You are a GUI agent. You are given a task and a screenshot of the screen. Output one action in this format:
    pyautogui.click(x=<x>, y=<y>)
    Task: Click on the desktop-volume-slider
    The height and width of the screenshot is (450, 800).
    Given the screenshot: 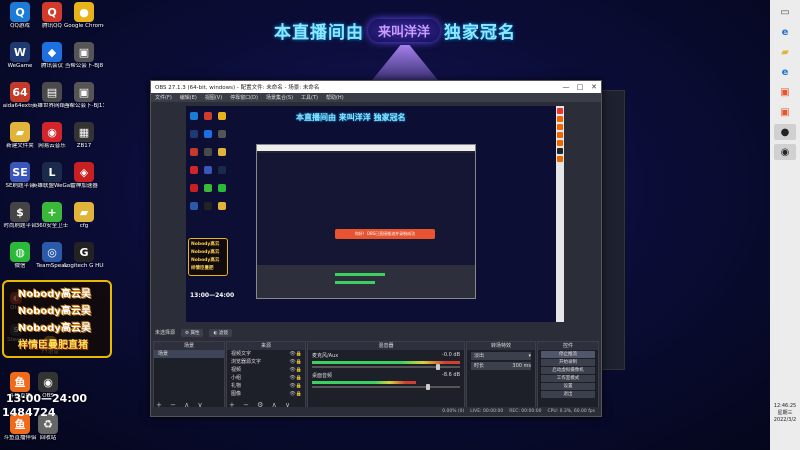 What is the action you would take?
    pyautogui.click(x=386, y=387)
    